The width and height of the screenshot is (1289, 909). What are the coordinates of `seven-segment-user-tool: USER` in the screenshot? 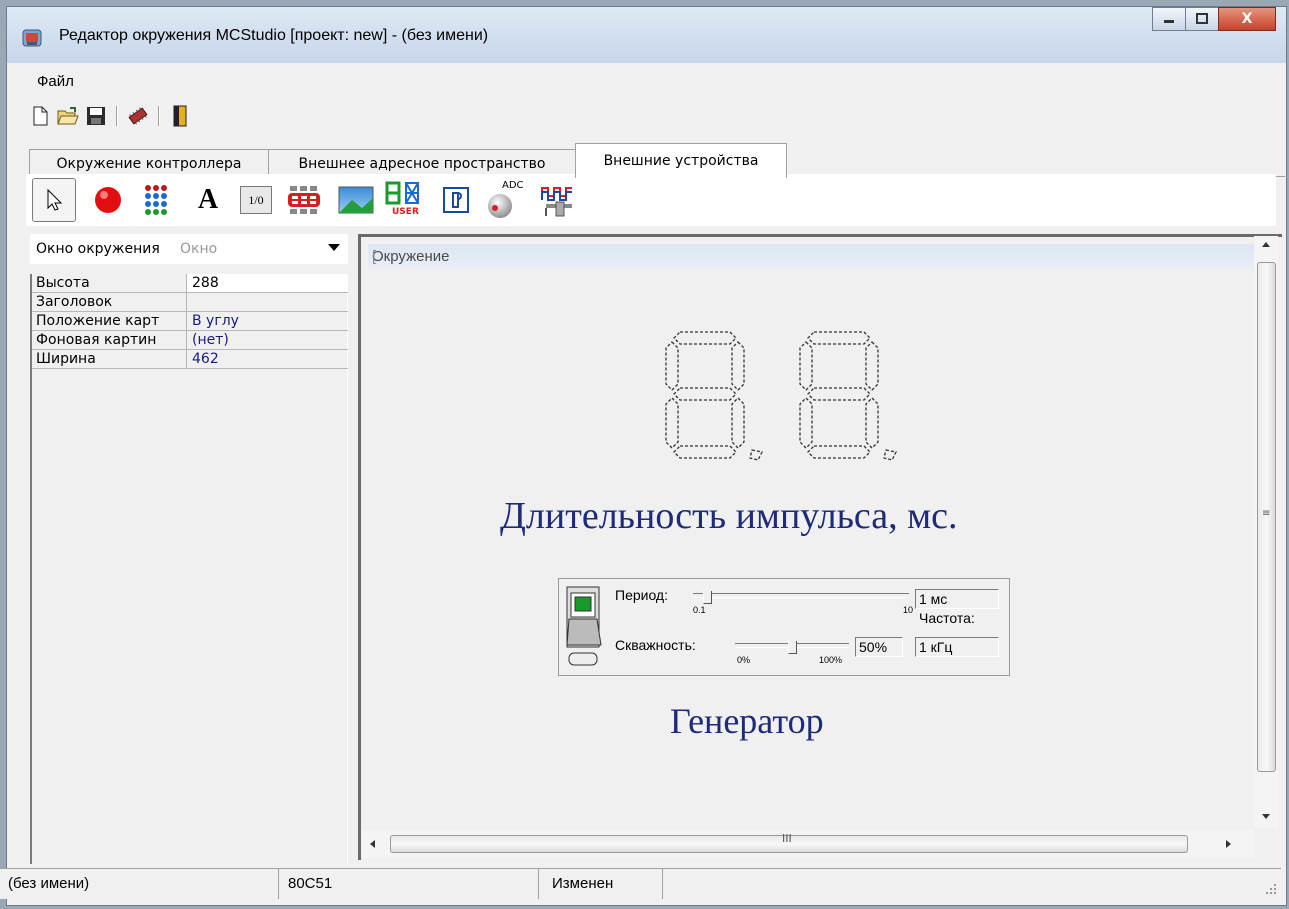 It's located at (404, 200).